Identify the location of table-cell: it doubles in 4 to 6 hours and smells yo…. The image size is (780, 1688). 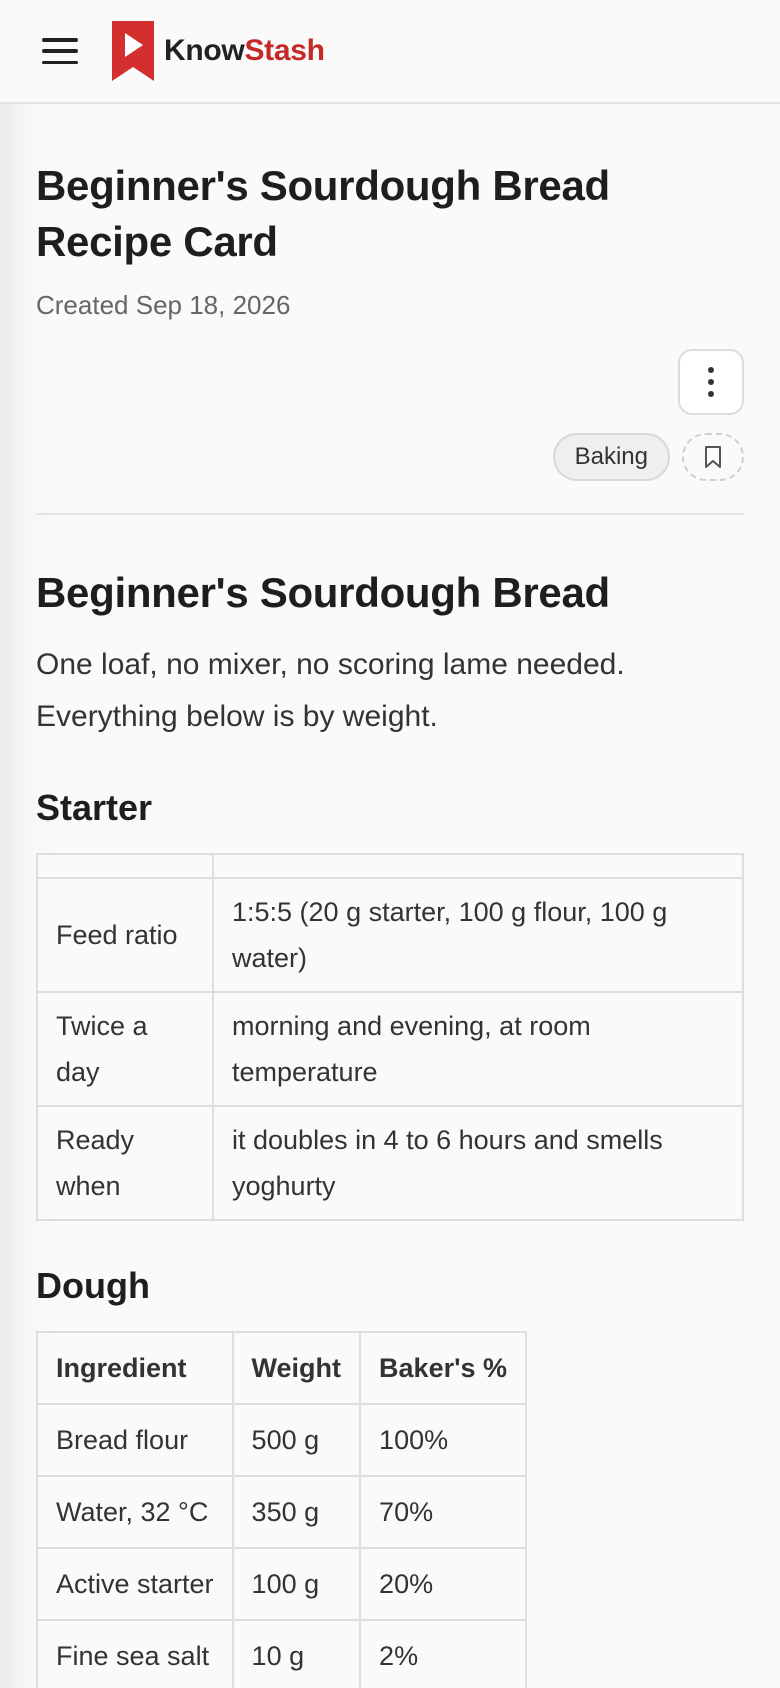
(478, 1163).